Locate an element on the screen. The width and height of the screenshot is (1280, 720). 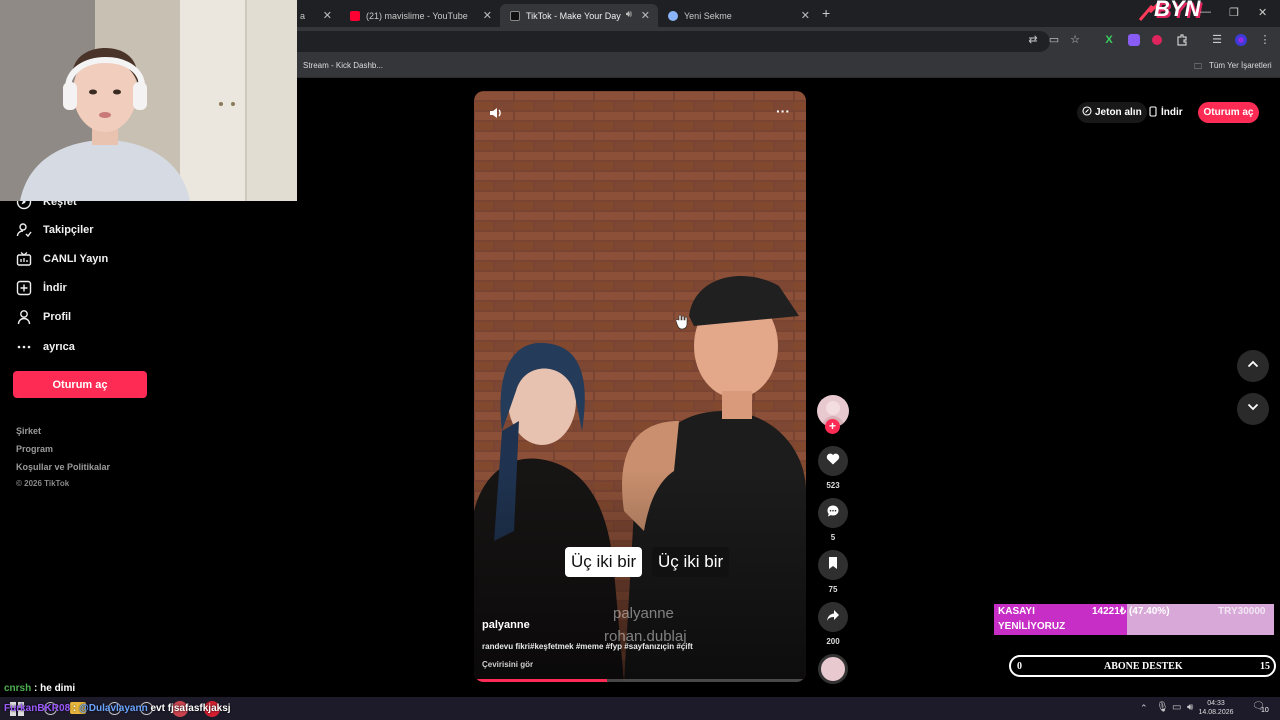
chat-message: cnrsh : he dimi is located at coordinates (39, 688).